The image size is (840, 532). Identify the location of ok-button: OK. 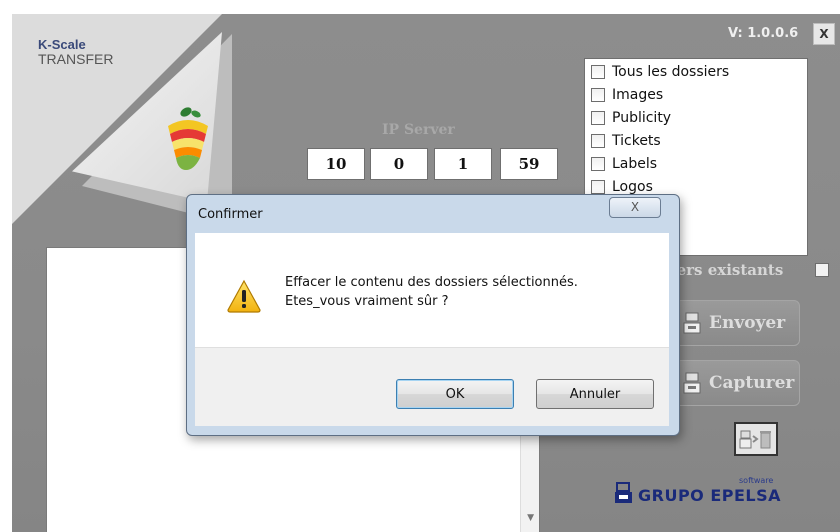
(455, 394).